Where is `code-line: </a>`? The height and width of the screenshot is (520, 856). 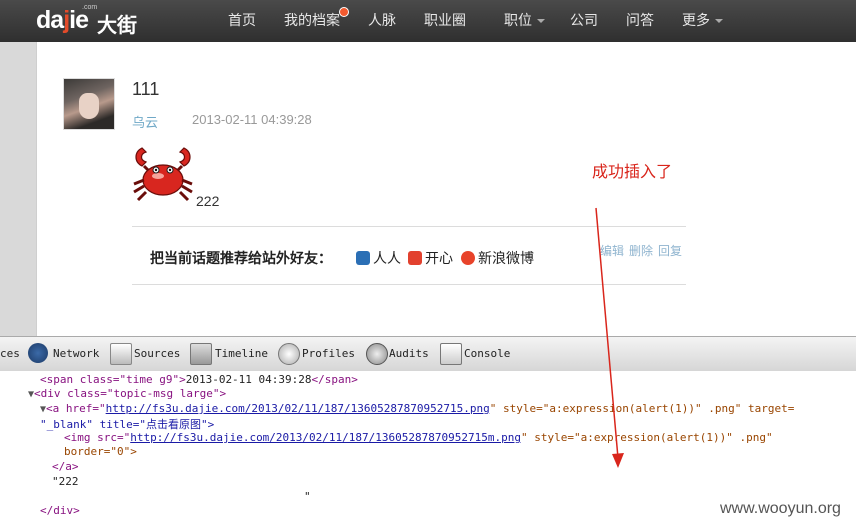
code-line: </a> is located at coordinates (65, 466).